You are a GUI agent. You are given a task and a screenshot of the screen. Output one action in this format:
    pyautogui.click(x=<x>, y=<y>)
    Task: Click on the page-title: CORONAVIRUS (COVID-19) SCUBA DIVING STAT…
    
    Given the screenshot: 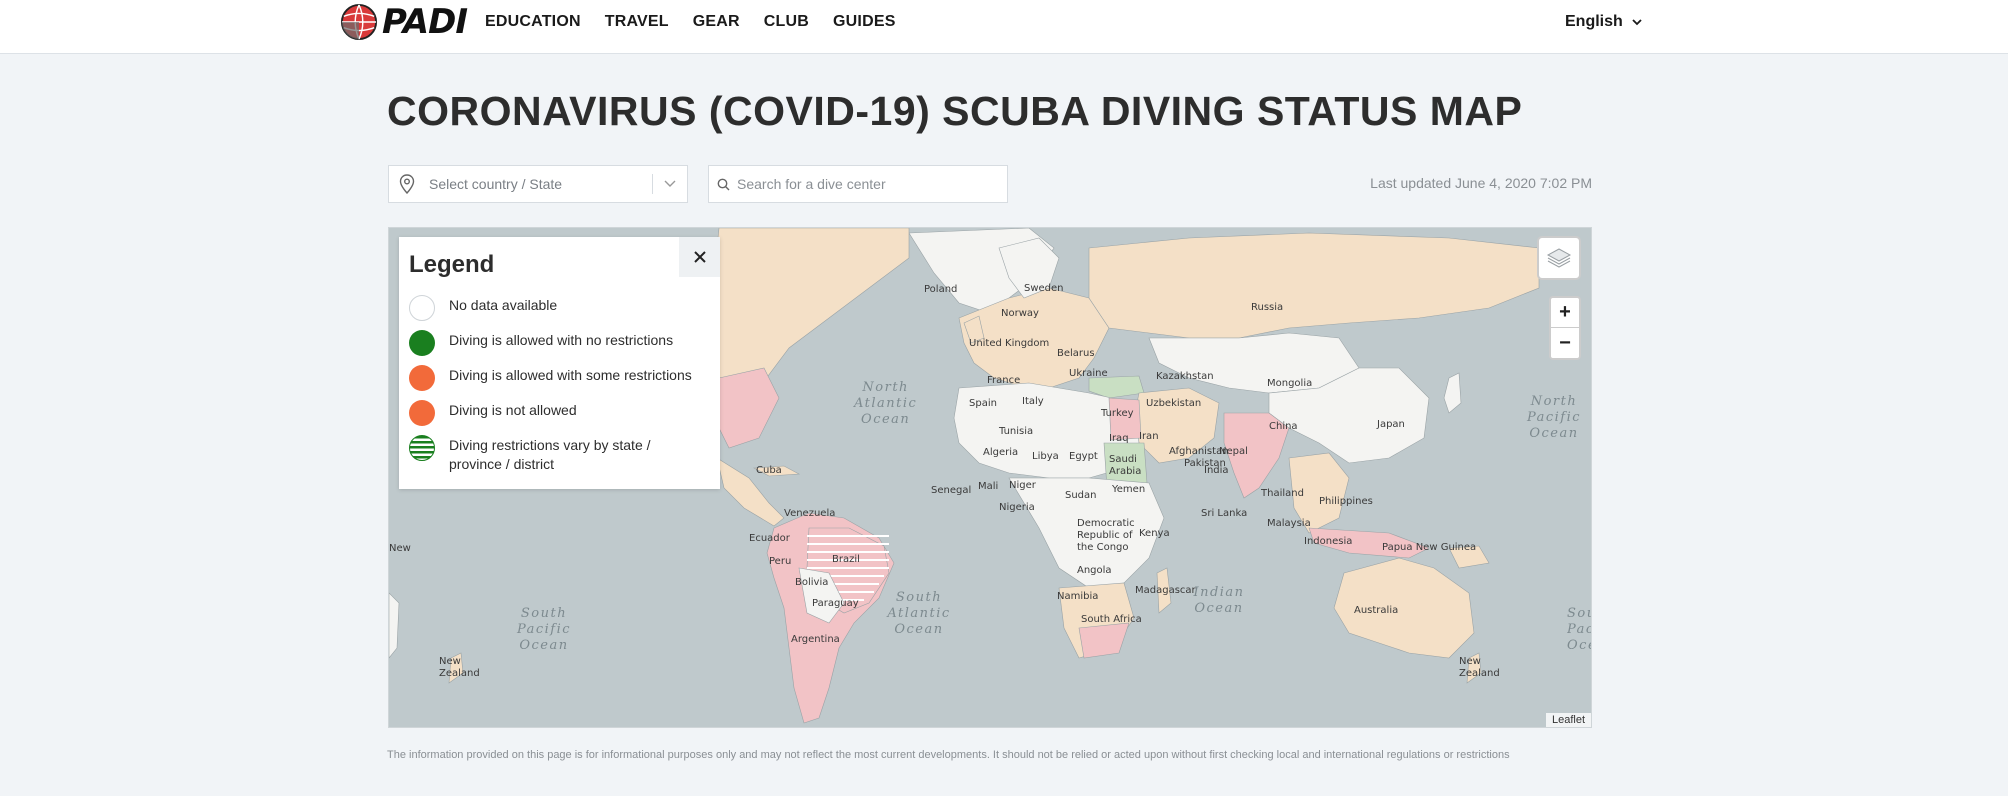 What is the action you would take?
    pyautogui.click(x=955, y=111)
    